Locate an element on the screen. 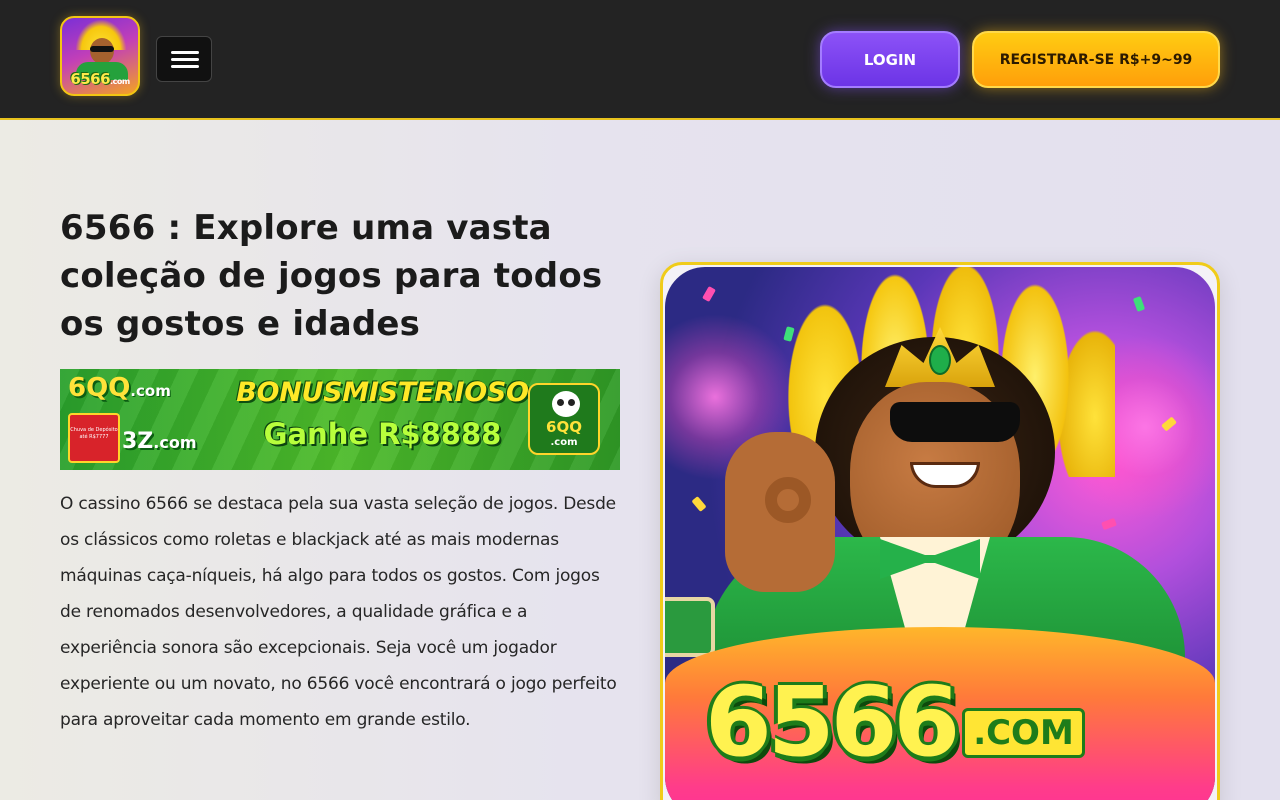 This screenshot has height=800, width=1280. logo-sunglasses-graphic is located at coordinates (102, 49).